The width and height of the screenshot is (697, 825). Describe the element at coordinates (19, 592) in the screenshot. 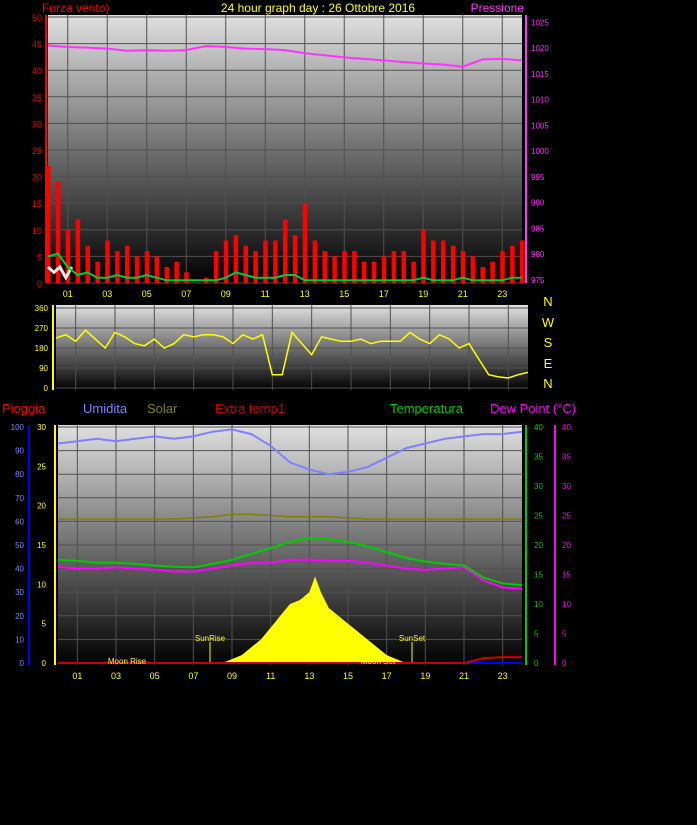

I see `humidity-tick-label: 30` at that location.